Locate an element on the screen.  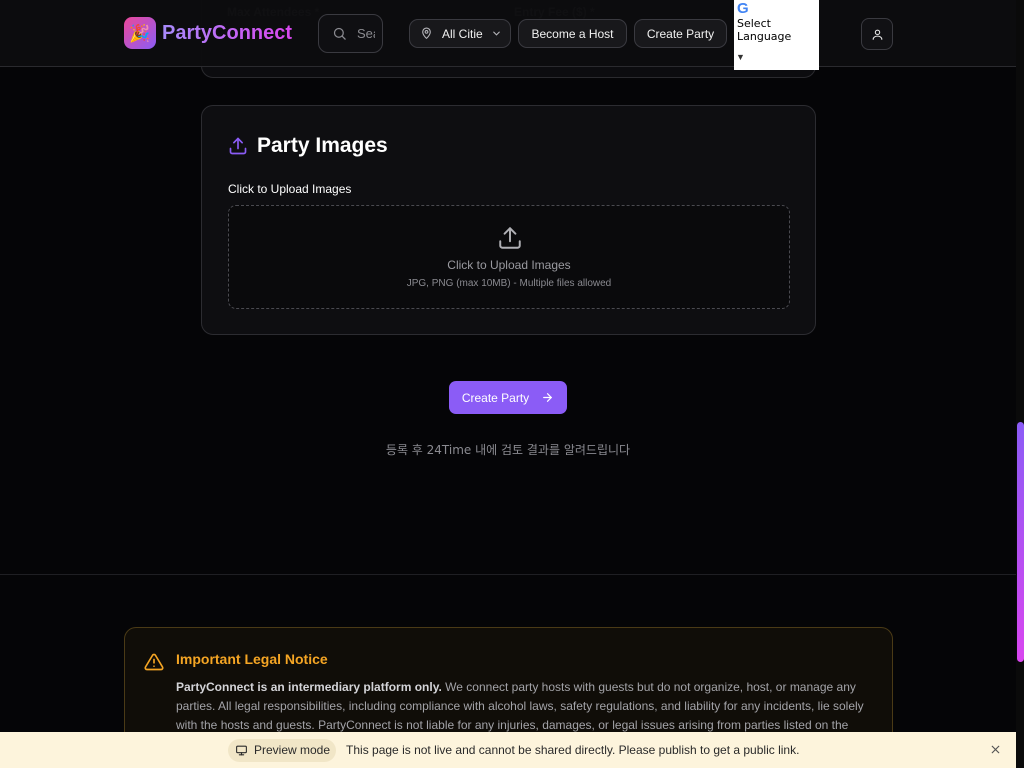
section-header: Party Images is located at coordinates (308, 146).